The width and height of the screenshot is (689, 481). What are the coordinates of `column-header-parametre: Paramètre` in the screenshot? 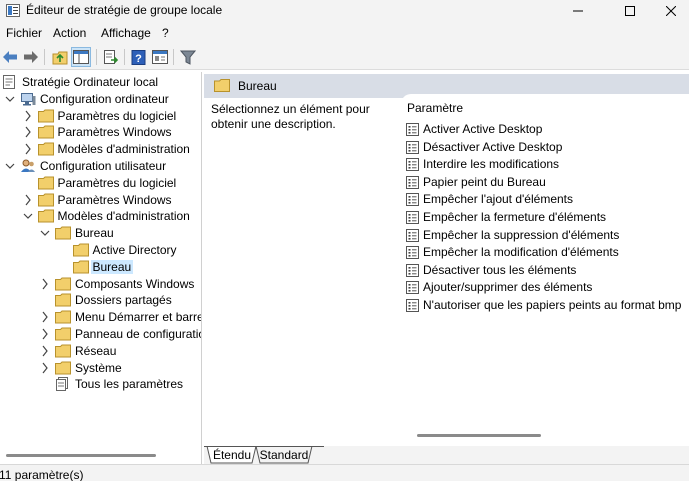 It's located at (435, 108).